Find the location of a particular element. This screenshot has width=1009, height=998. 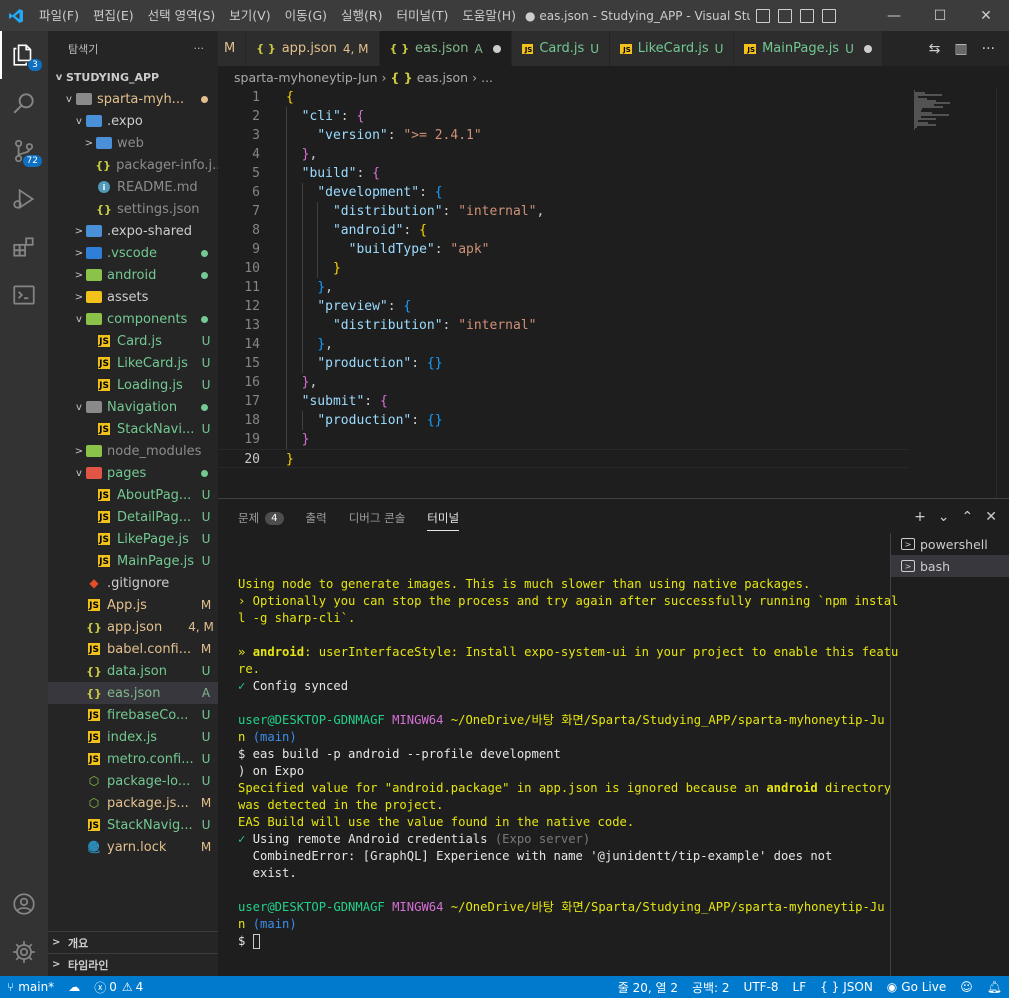

outline-section: > 개요 is located at coordinates (133, 942).